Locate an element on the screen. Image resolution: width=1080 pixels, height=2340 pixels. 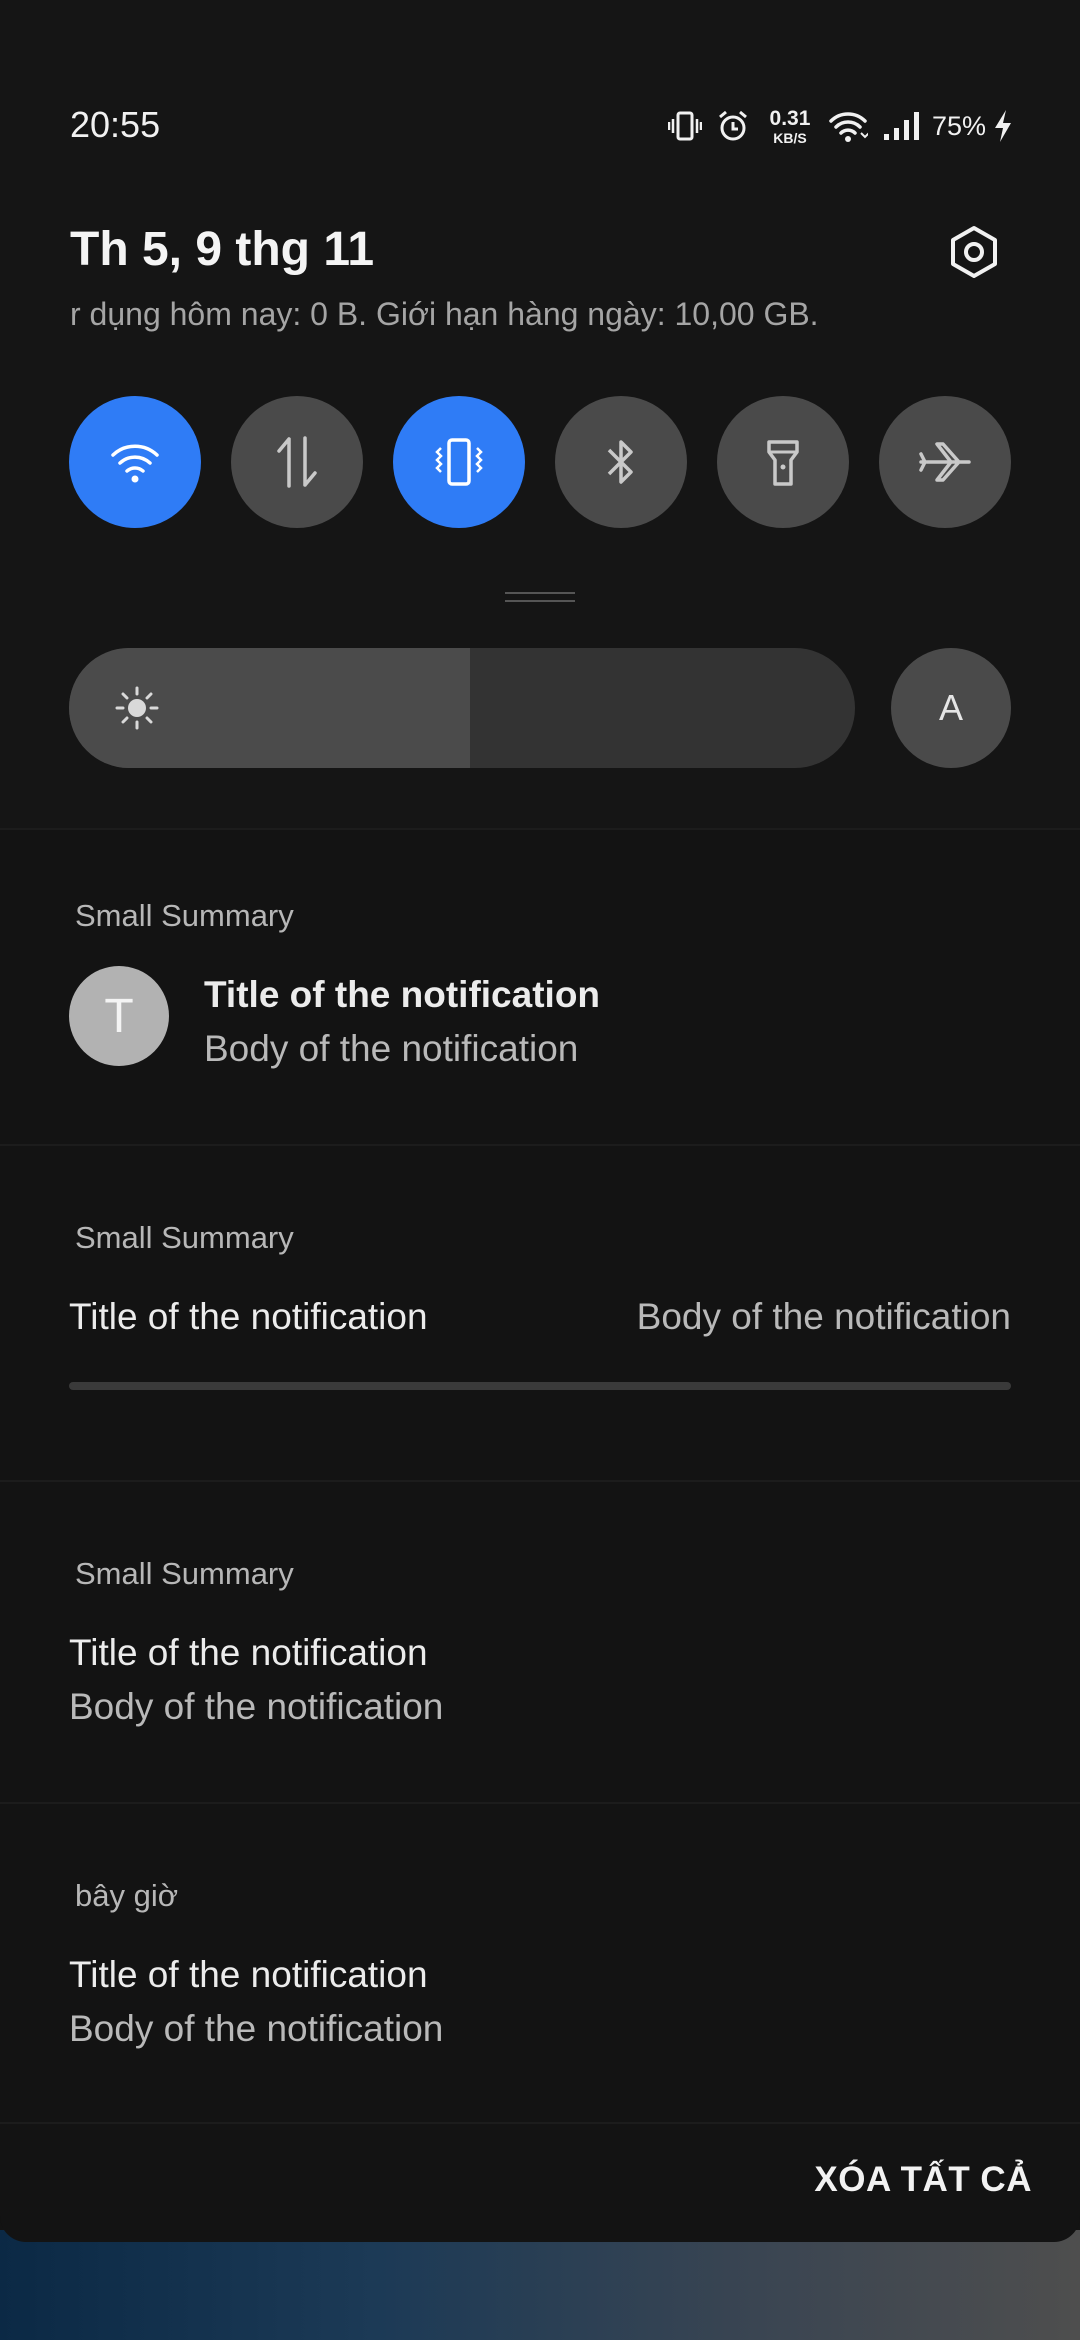
data-arrows-icon is located at coordinates (297, 462).